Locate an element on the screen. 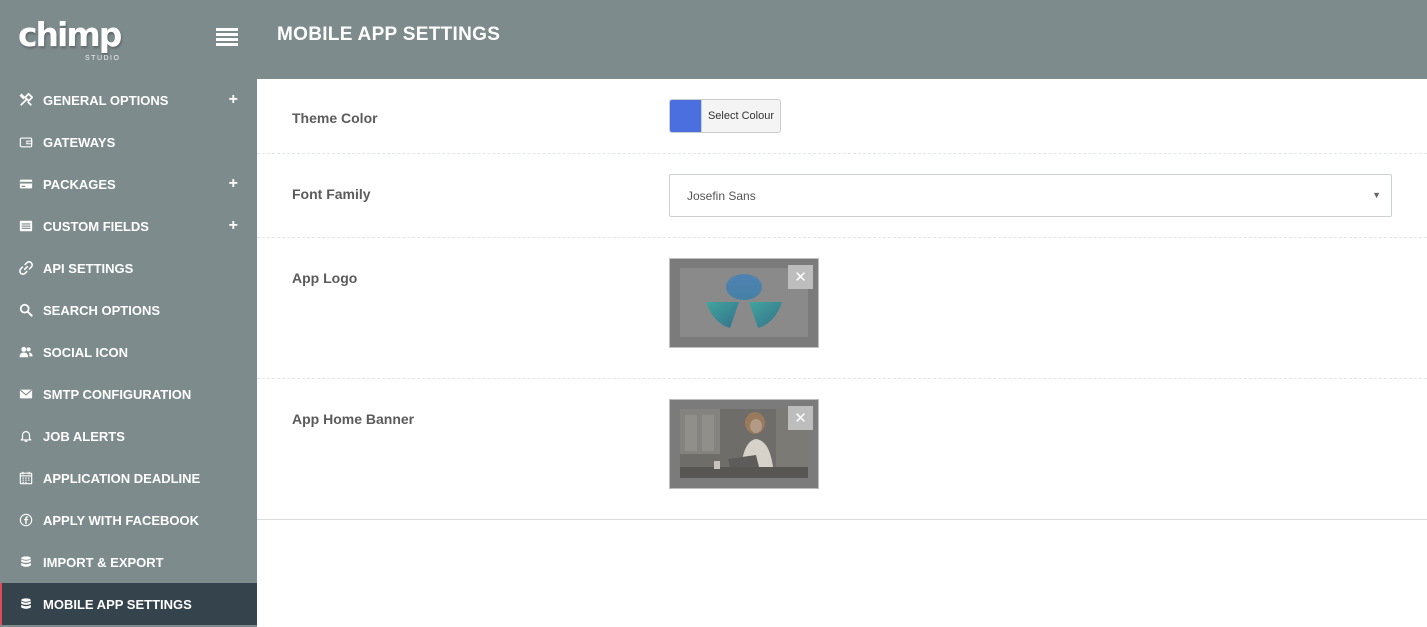 The image size is (1427, 627). menu-toggle-icon is located at coordinates (227, 37).